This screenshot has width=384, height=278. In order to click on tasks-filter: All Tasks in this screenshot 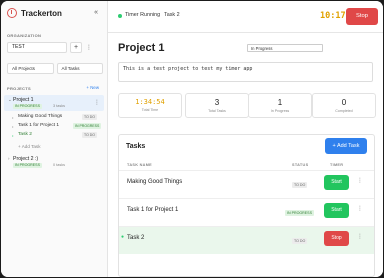, I will do `click(79, 68)`.